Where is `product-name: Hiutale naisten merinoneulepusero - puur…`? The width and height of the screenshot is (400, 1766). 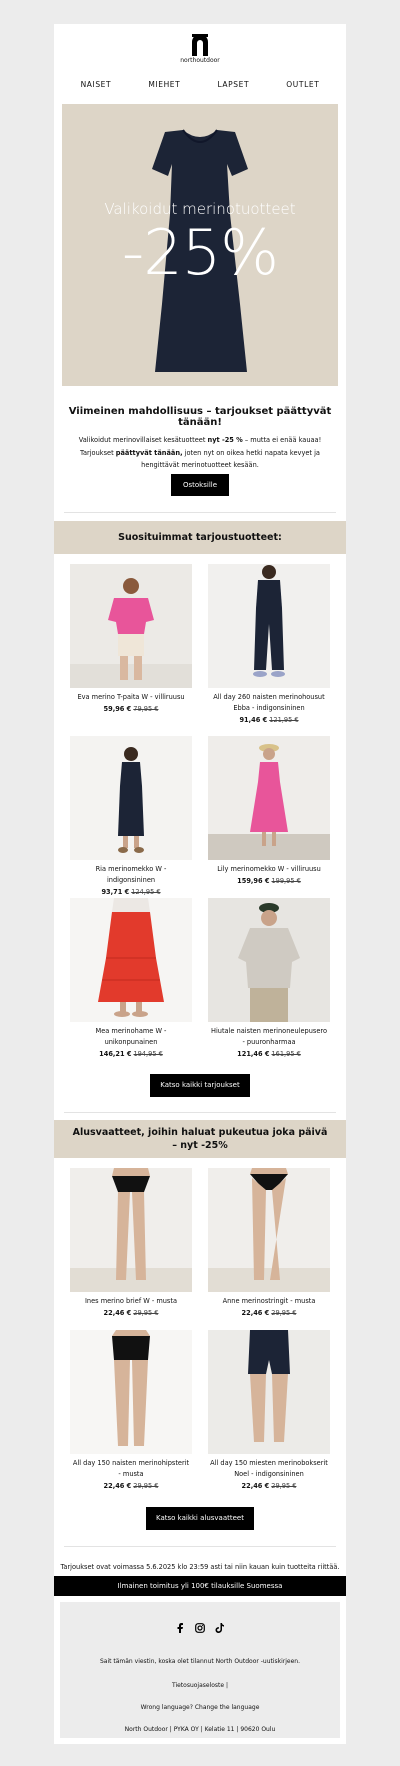 product-name: Hiutale naisten merinoneulepusero - puur… is located at coordinates (269, 1037).